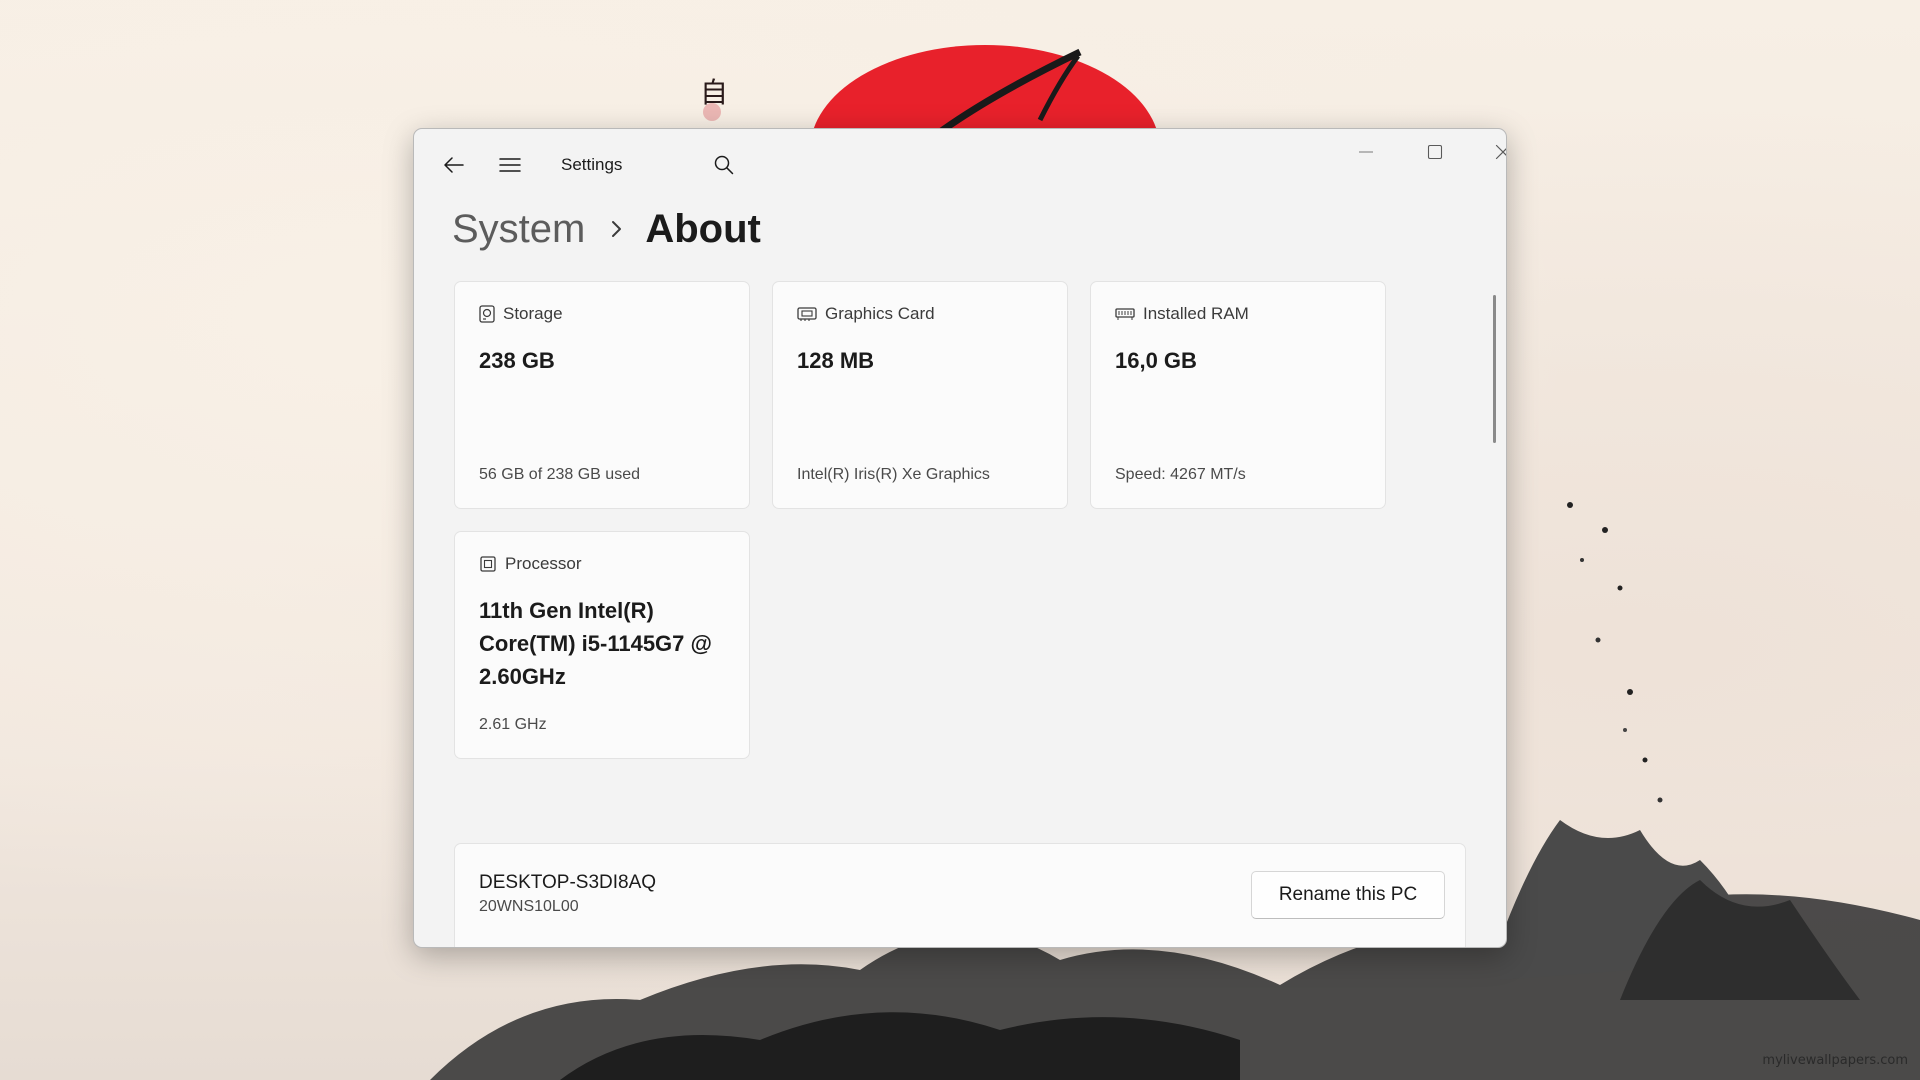  I want to click on navigation-menu-button, so click(510, 165).